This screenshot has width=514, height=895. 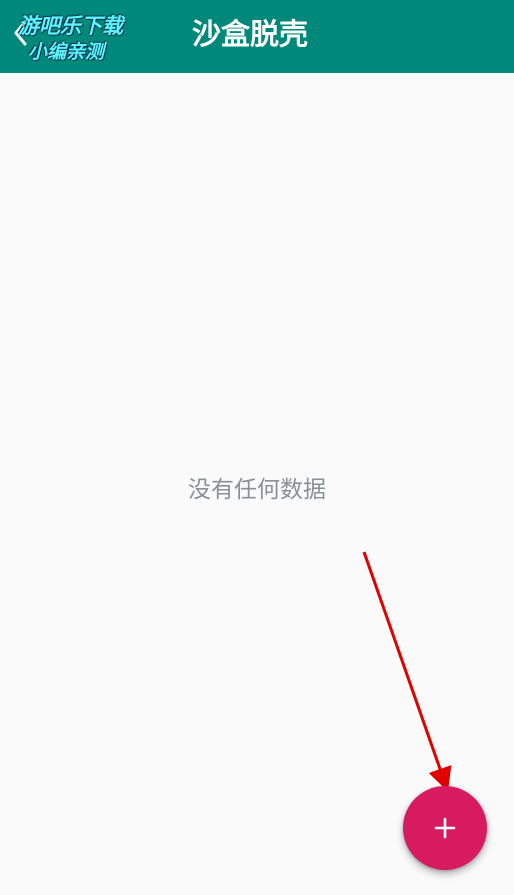 I want to click on annotation-arrow, so click(x=407, y=671).